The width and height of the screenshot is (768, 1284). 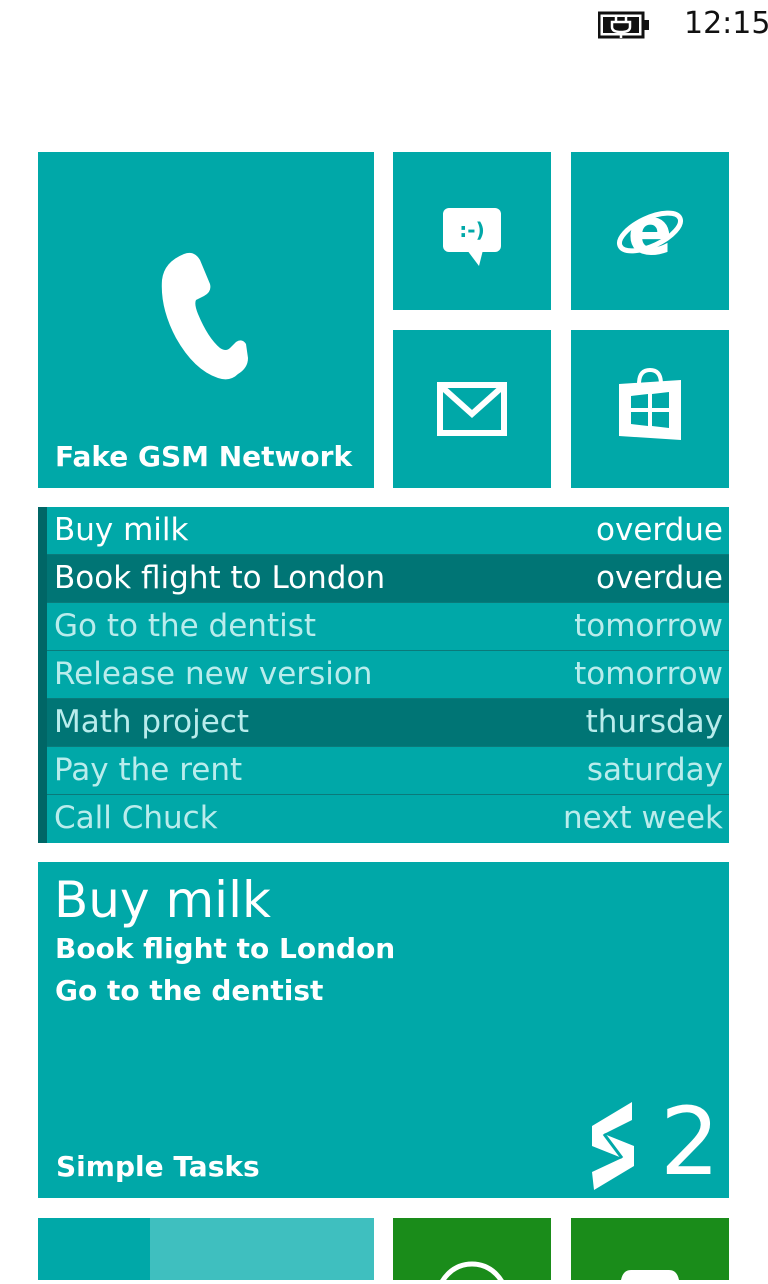 I want to click on circle-icon, so click(x=472, y=1272).